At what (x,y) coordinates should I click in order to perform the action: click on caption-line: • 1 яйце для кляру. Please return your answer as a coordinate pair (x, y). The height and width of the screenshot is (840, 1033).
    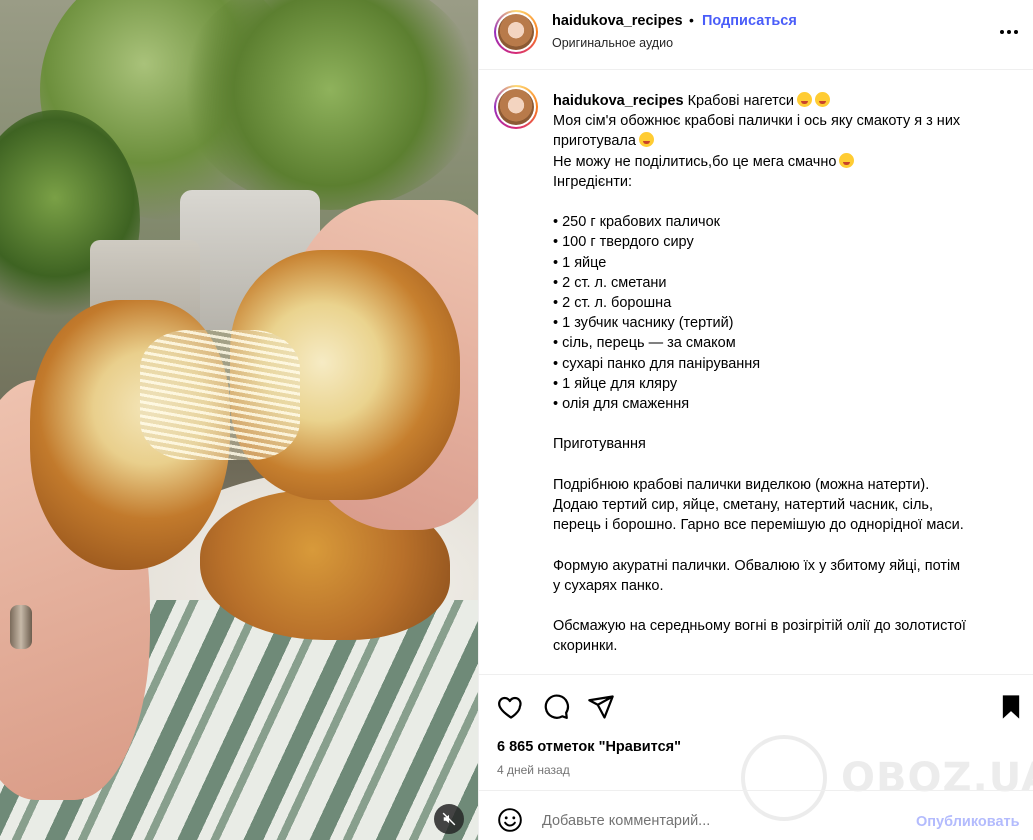
    Looking at the image, I should click on (615, 383).